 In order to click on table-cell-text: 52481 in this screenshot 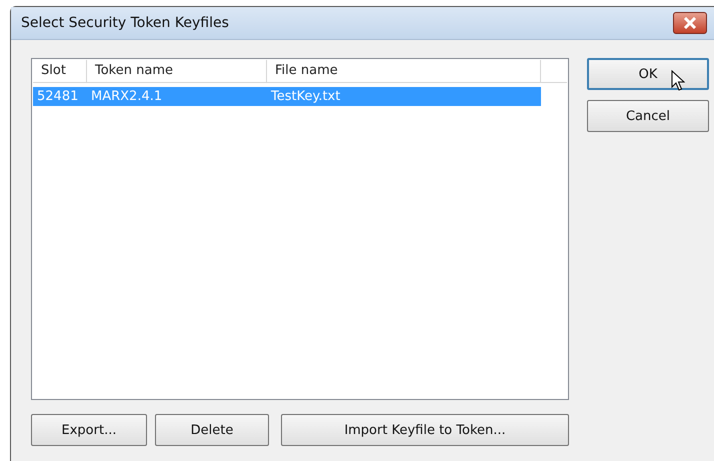, I will do `click(58, 97)`.